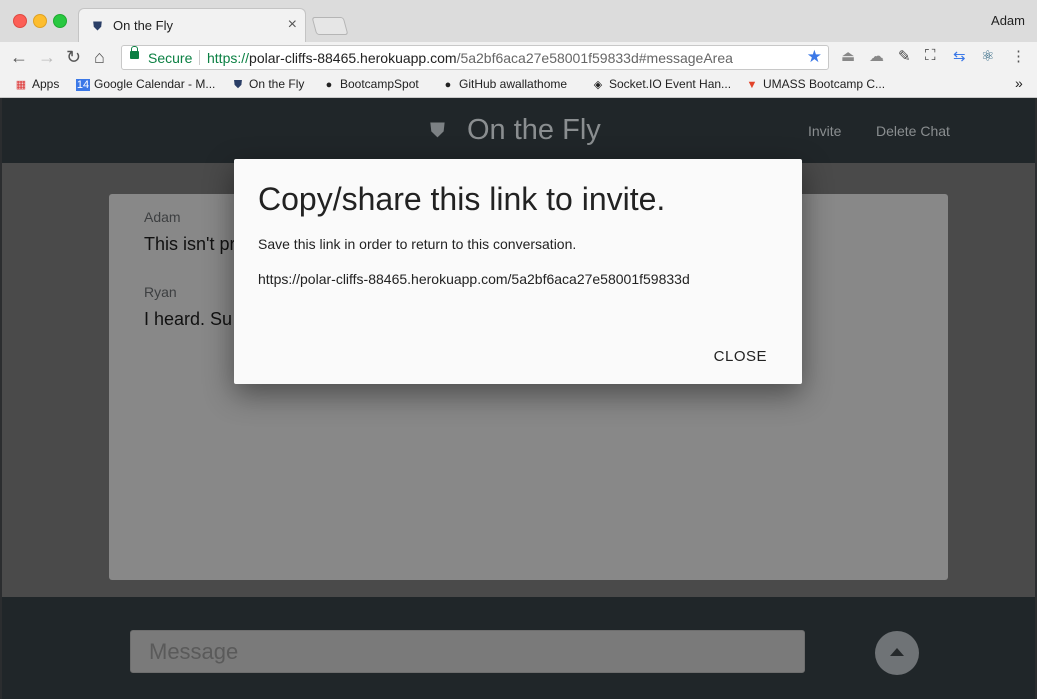 The height and width of the screenshot is (699, 1037). Describe the element at coordinates (1019, 83) in the screenshot. I see `more-bookmarks-icon: »` at that location.